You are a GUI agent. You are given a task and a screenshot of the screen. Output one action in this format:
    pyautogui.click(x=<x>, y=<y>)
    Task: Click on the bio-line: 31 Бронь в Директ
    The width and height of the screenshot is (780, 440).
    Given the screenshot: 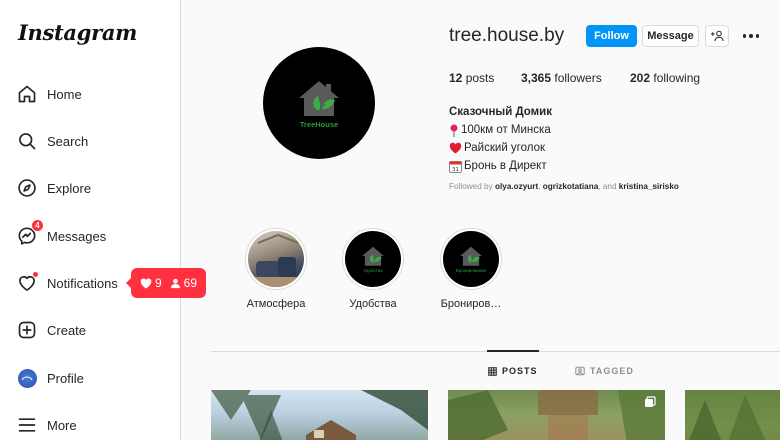 What is the action you would take?
    pyautogui.click(x=500, y=166)
    